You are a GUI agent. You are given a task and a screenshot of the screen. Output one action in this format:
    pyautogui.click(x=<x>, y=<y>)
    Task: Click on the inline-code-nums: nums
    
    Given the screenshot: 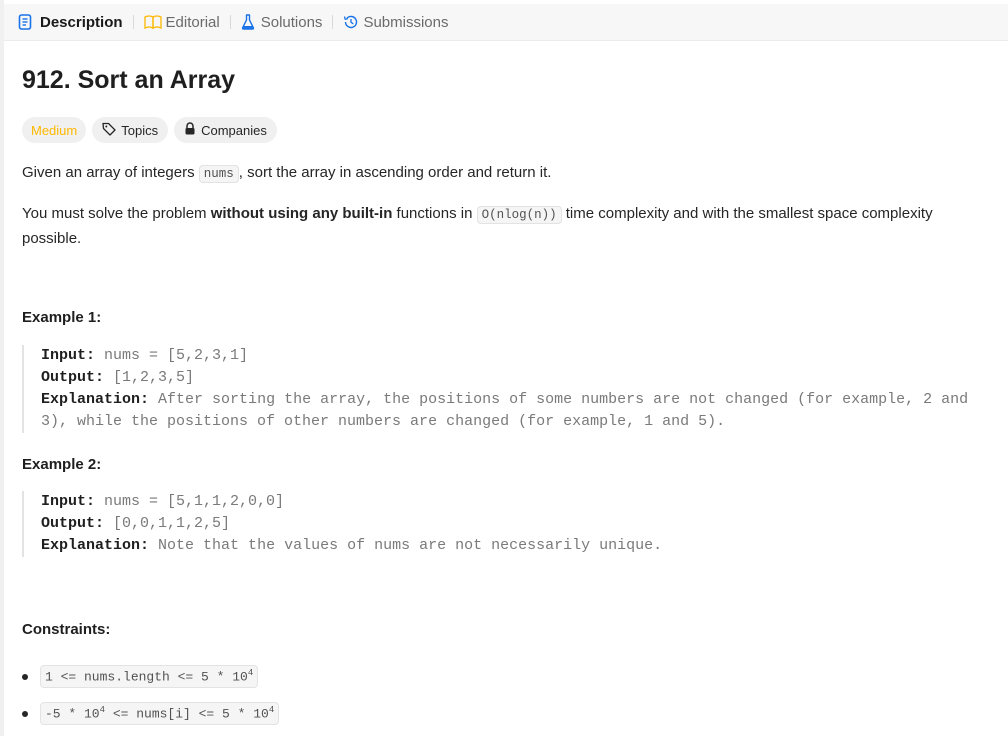 What is the action you would take?
    pyautogui.click(x=218, y=174)
    